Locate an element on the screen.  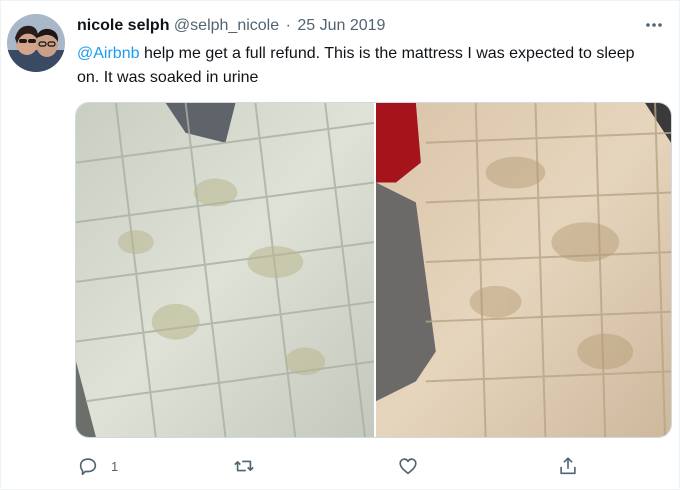
reply-icon is located at coordinates (88, 467).